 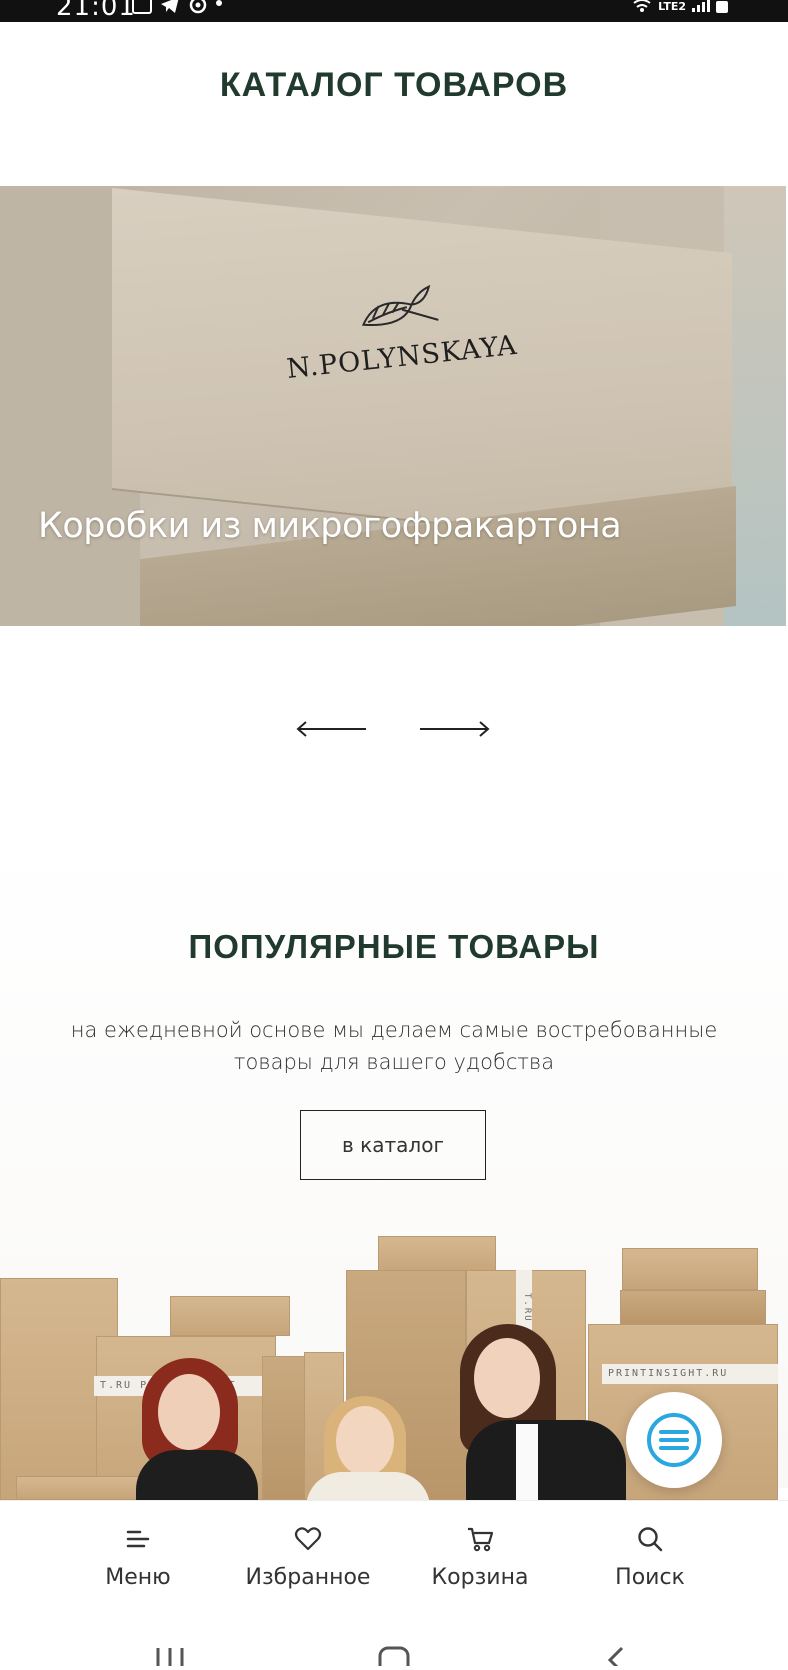 What do you see at coordinates (308, 1577) in the screenshot?
I see `nav-favorites-label: Избранное` at bounding box center [308, 1577].